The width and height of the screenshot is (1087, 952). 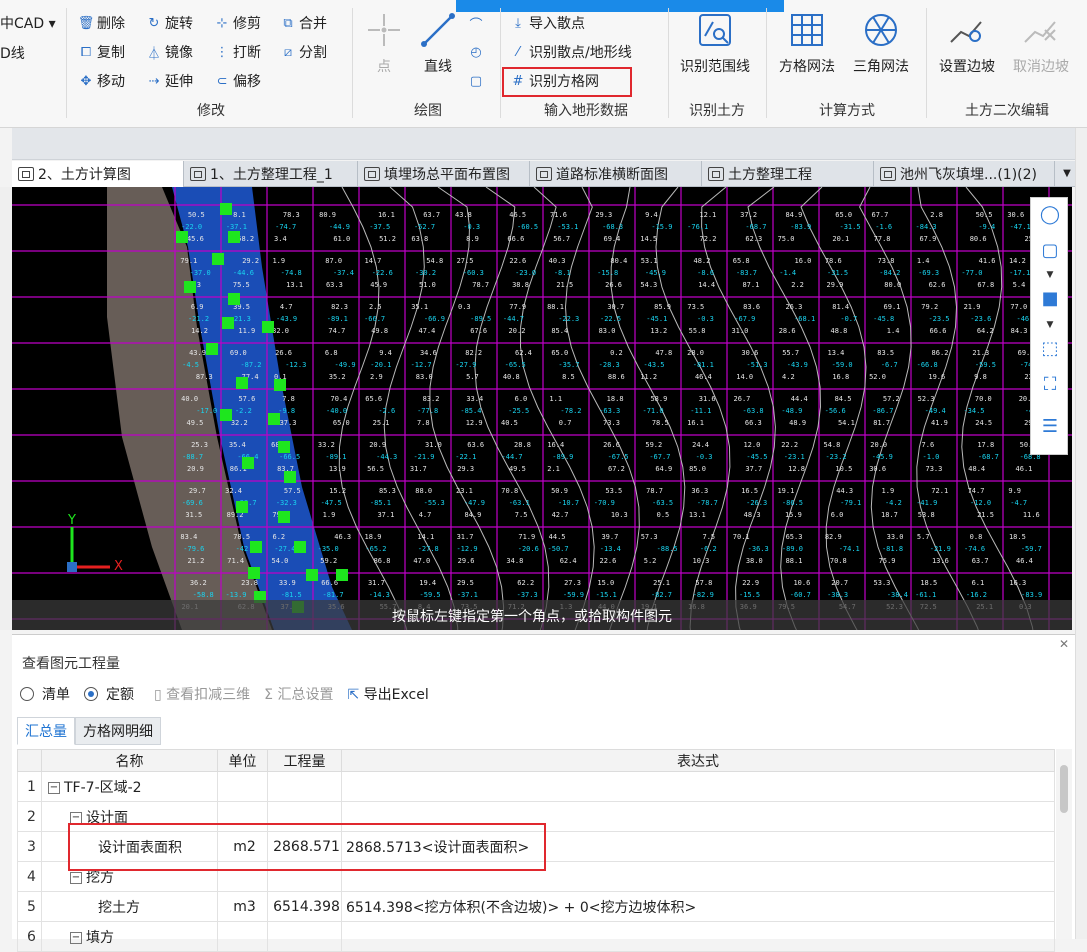 I want to click on row-name-text: 填方, so click(x=100, y=937).